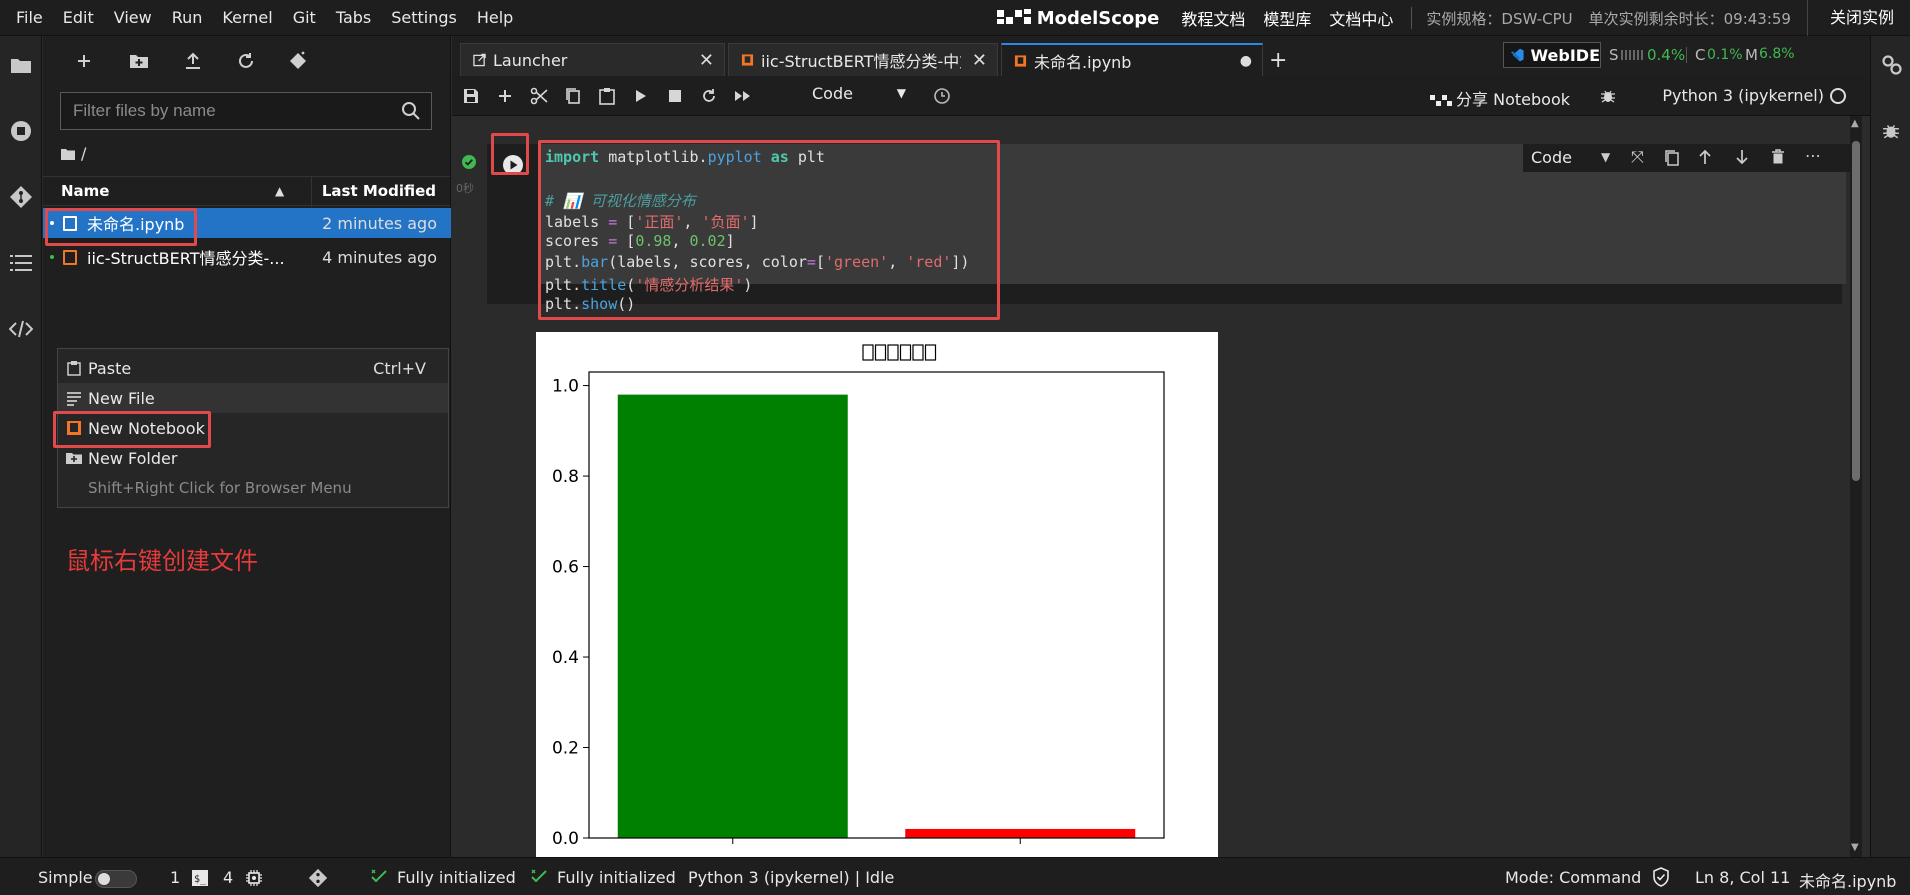 The image size is (1910, 895). What do you see at coordinates (1855, 123) in the screenshot?
I see `scroll-up-icon: ▲` at bounding box center [1855, 123].